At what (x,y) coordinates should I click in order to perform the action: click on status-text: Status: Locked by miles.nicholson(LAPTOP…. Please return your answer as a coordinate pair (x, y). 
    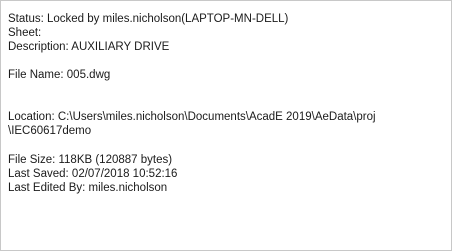
    Looking at the image, I should click on (148, 19).